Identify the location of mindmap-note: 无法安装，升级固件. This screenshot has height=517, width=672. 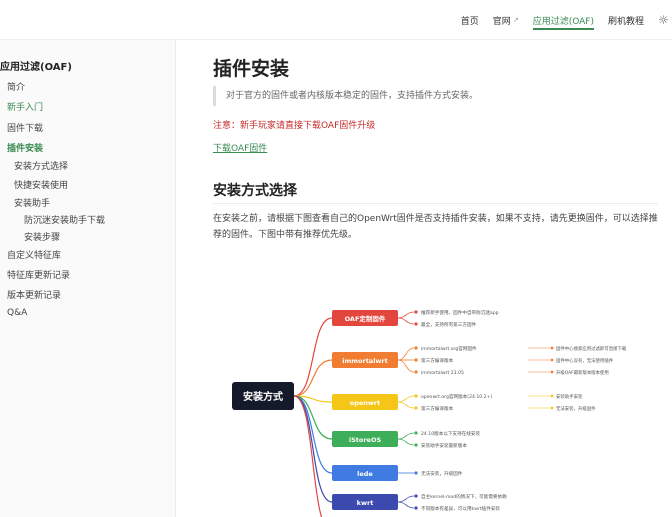
(442, 473).